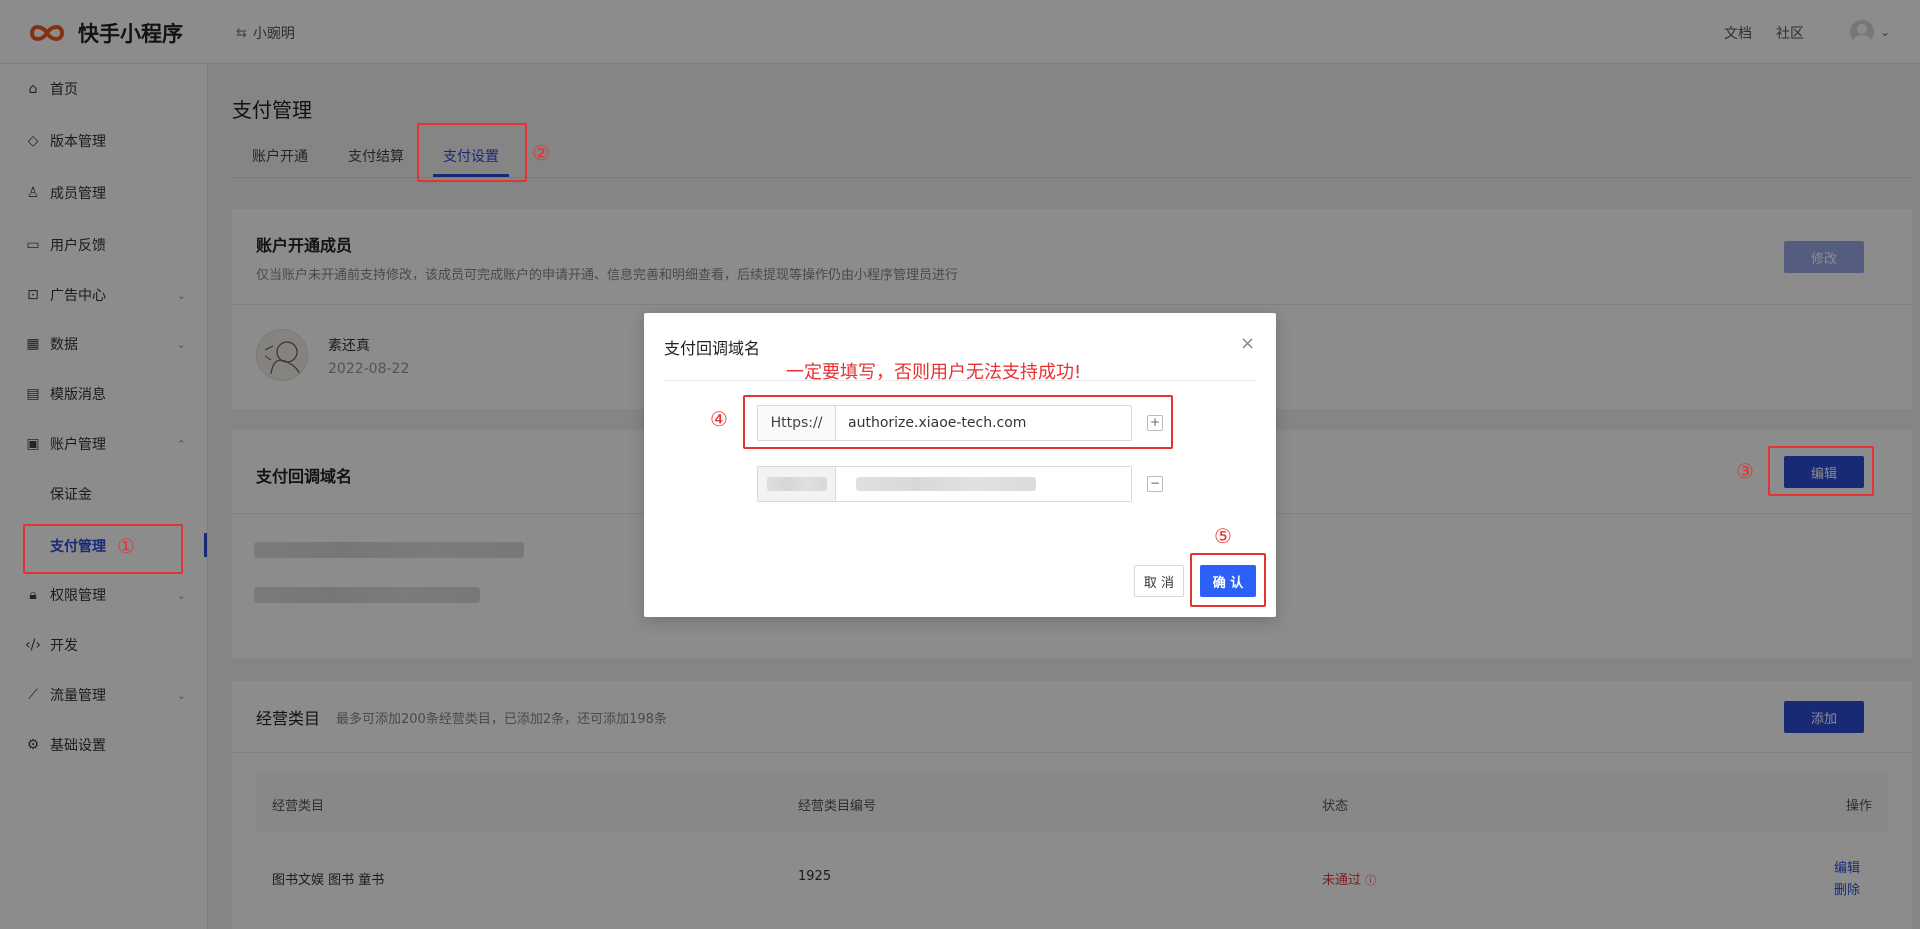 The height and width of the screenshot is (929, 1920). Describe the element at coordinates (1159, 581) in the screenshot. I see `cancel-button: 取 消` at that location.